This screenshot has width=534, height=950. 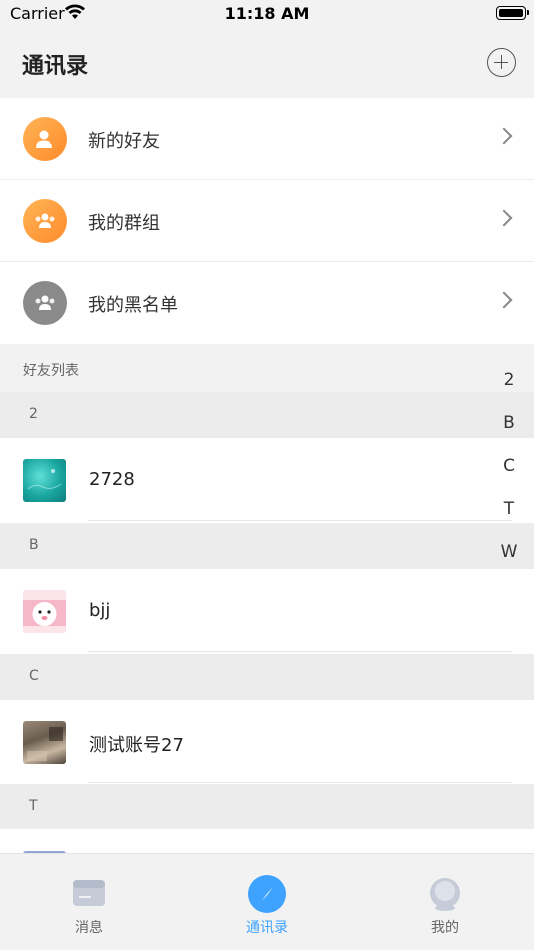 What do you see at coordinates (34, 545) in the screenshot?
I see `section-letter: B` at bounding box center [34, 545].